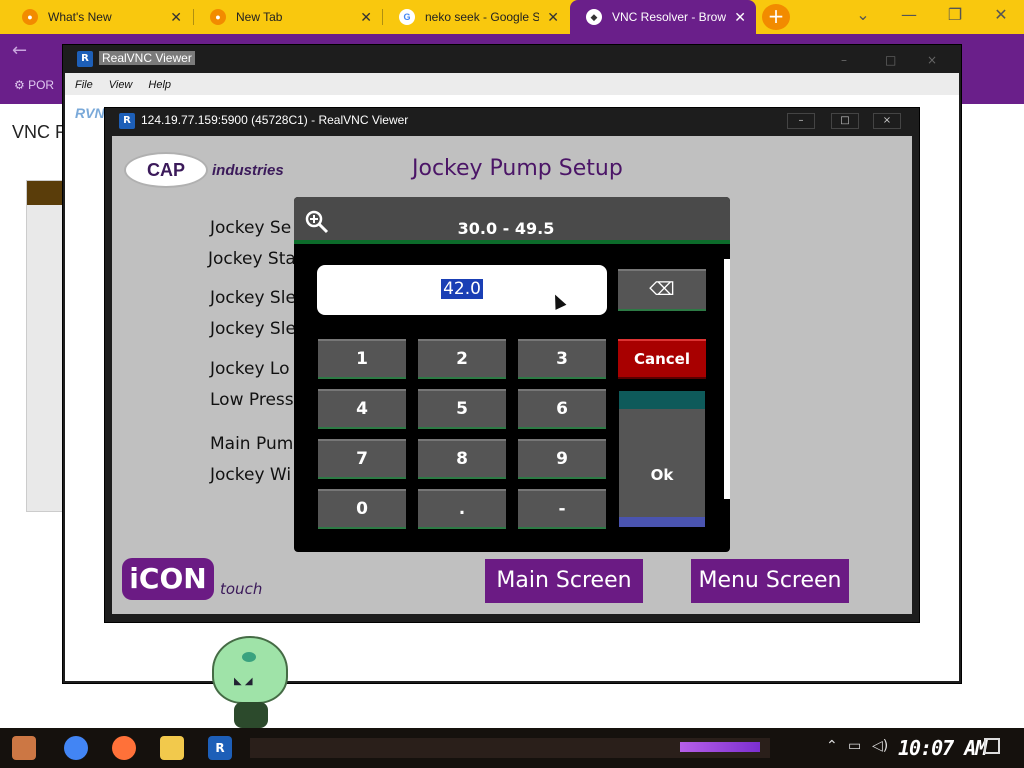  Describe the element at coordinates (252, 444) in the screenshot. I see `setting-label: Main Pum` at that location.